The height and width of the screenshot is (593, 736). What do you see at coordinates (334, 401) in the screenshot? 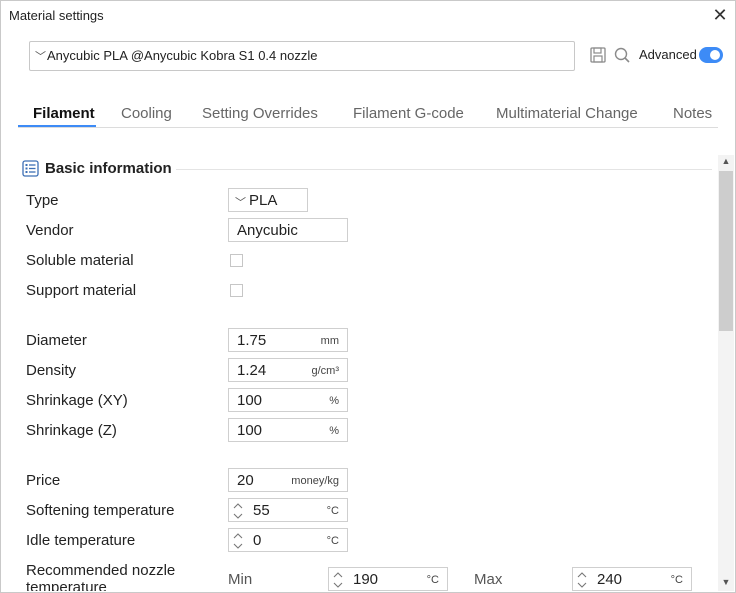
I see `shrinkage-xy-unit: %` at bounding box center [334, 401].